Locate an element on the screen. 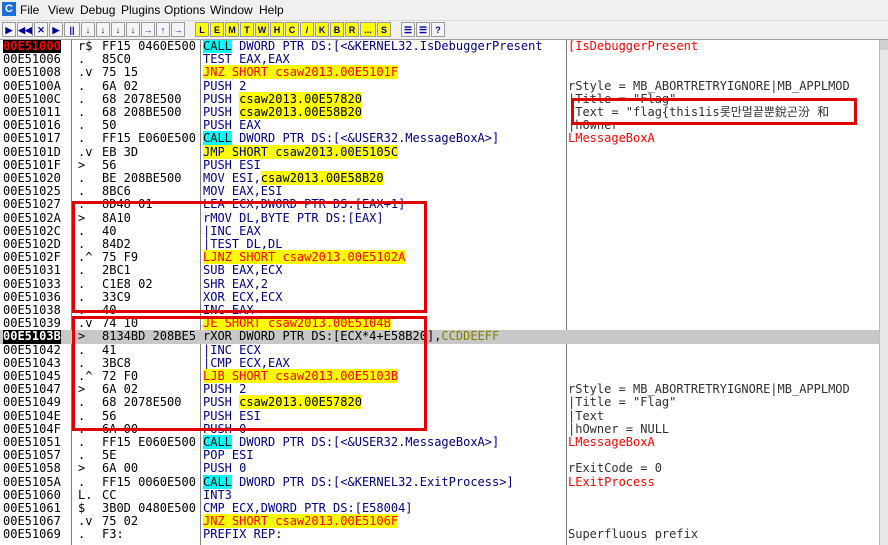  address: 00E51033 is located at coordinates (32, 283).